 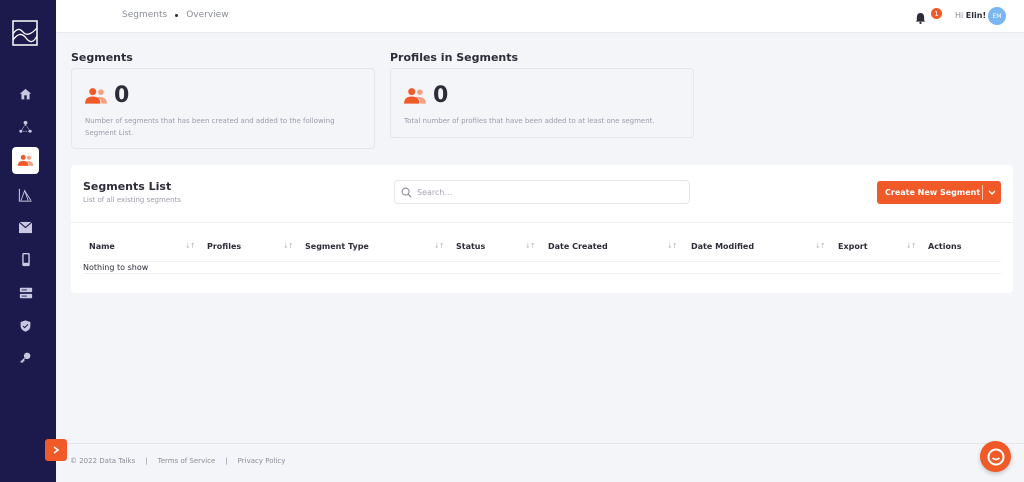 What do you see at coordinates (540, 443) in the screenshot?
I see `footer-divider` at bounding box center [540, 443].